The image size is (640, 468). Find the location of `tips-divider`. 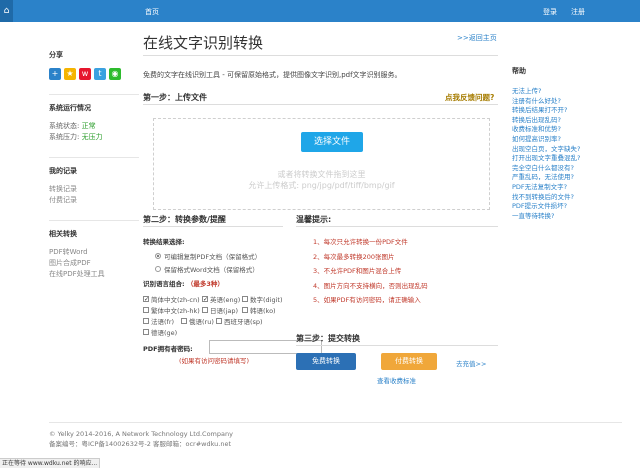

tips-divider is located at coordinates (397, 226).